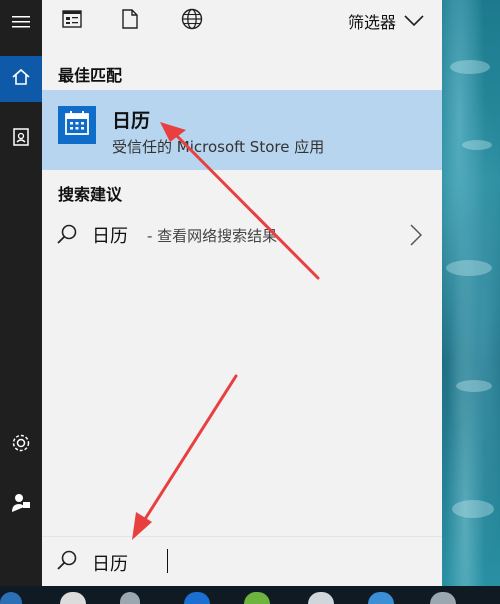 The height and width of the screenshot is (604, 500). Describe the element at coordinates (197, 598) in the screenshot. I see `edge-icon` at that location.